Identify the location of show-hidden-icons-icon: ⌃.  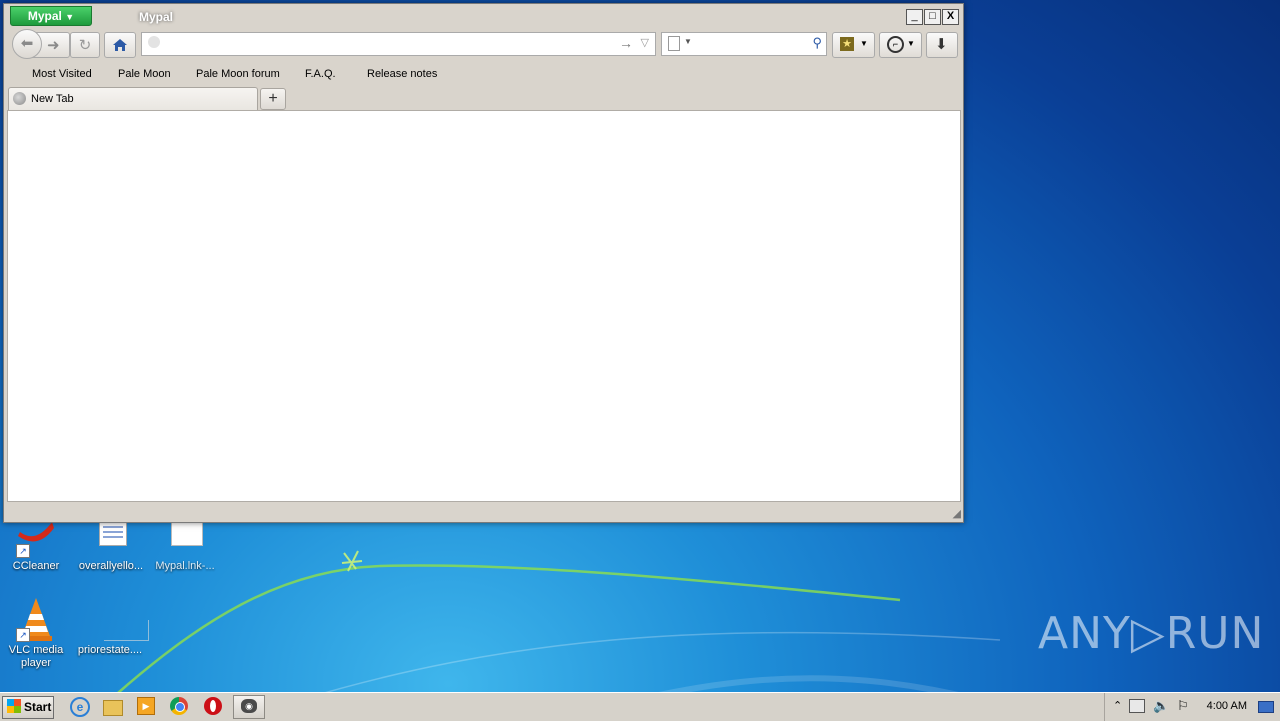
(1117, 705).